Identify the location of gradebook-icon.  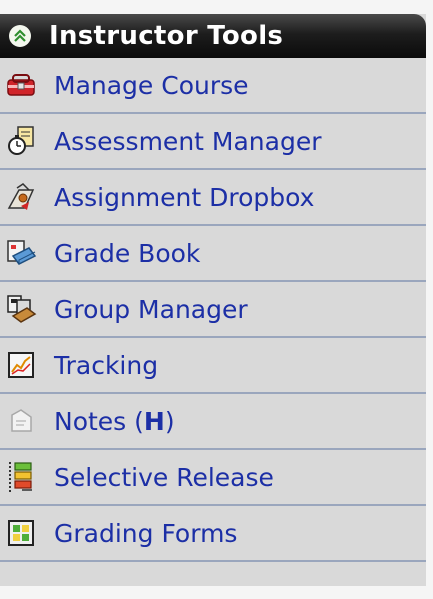
(21, 253).